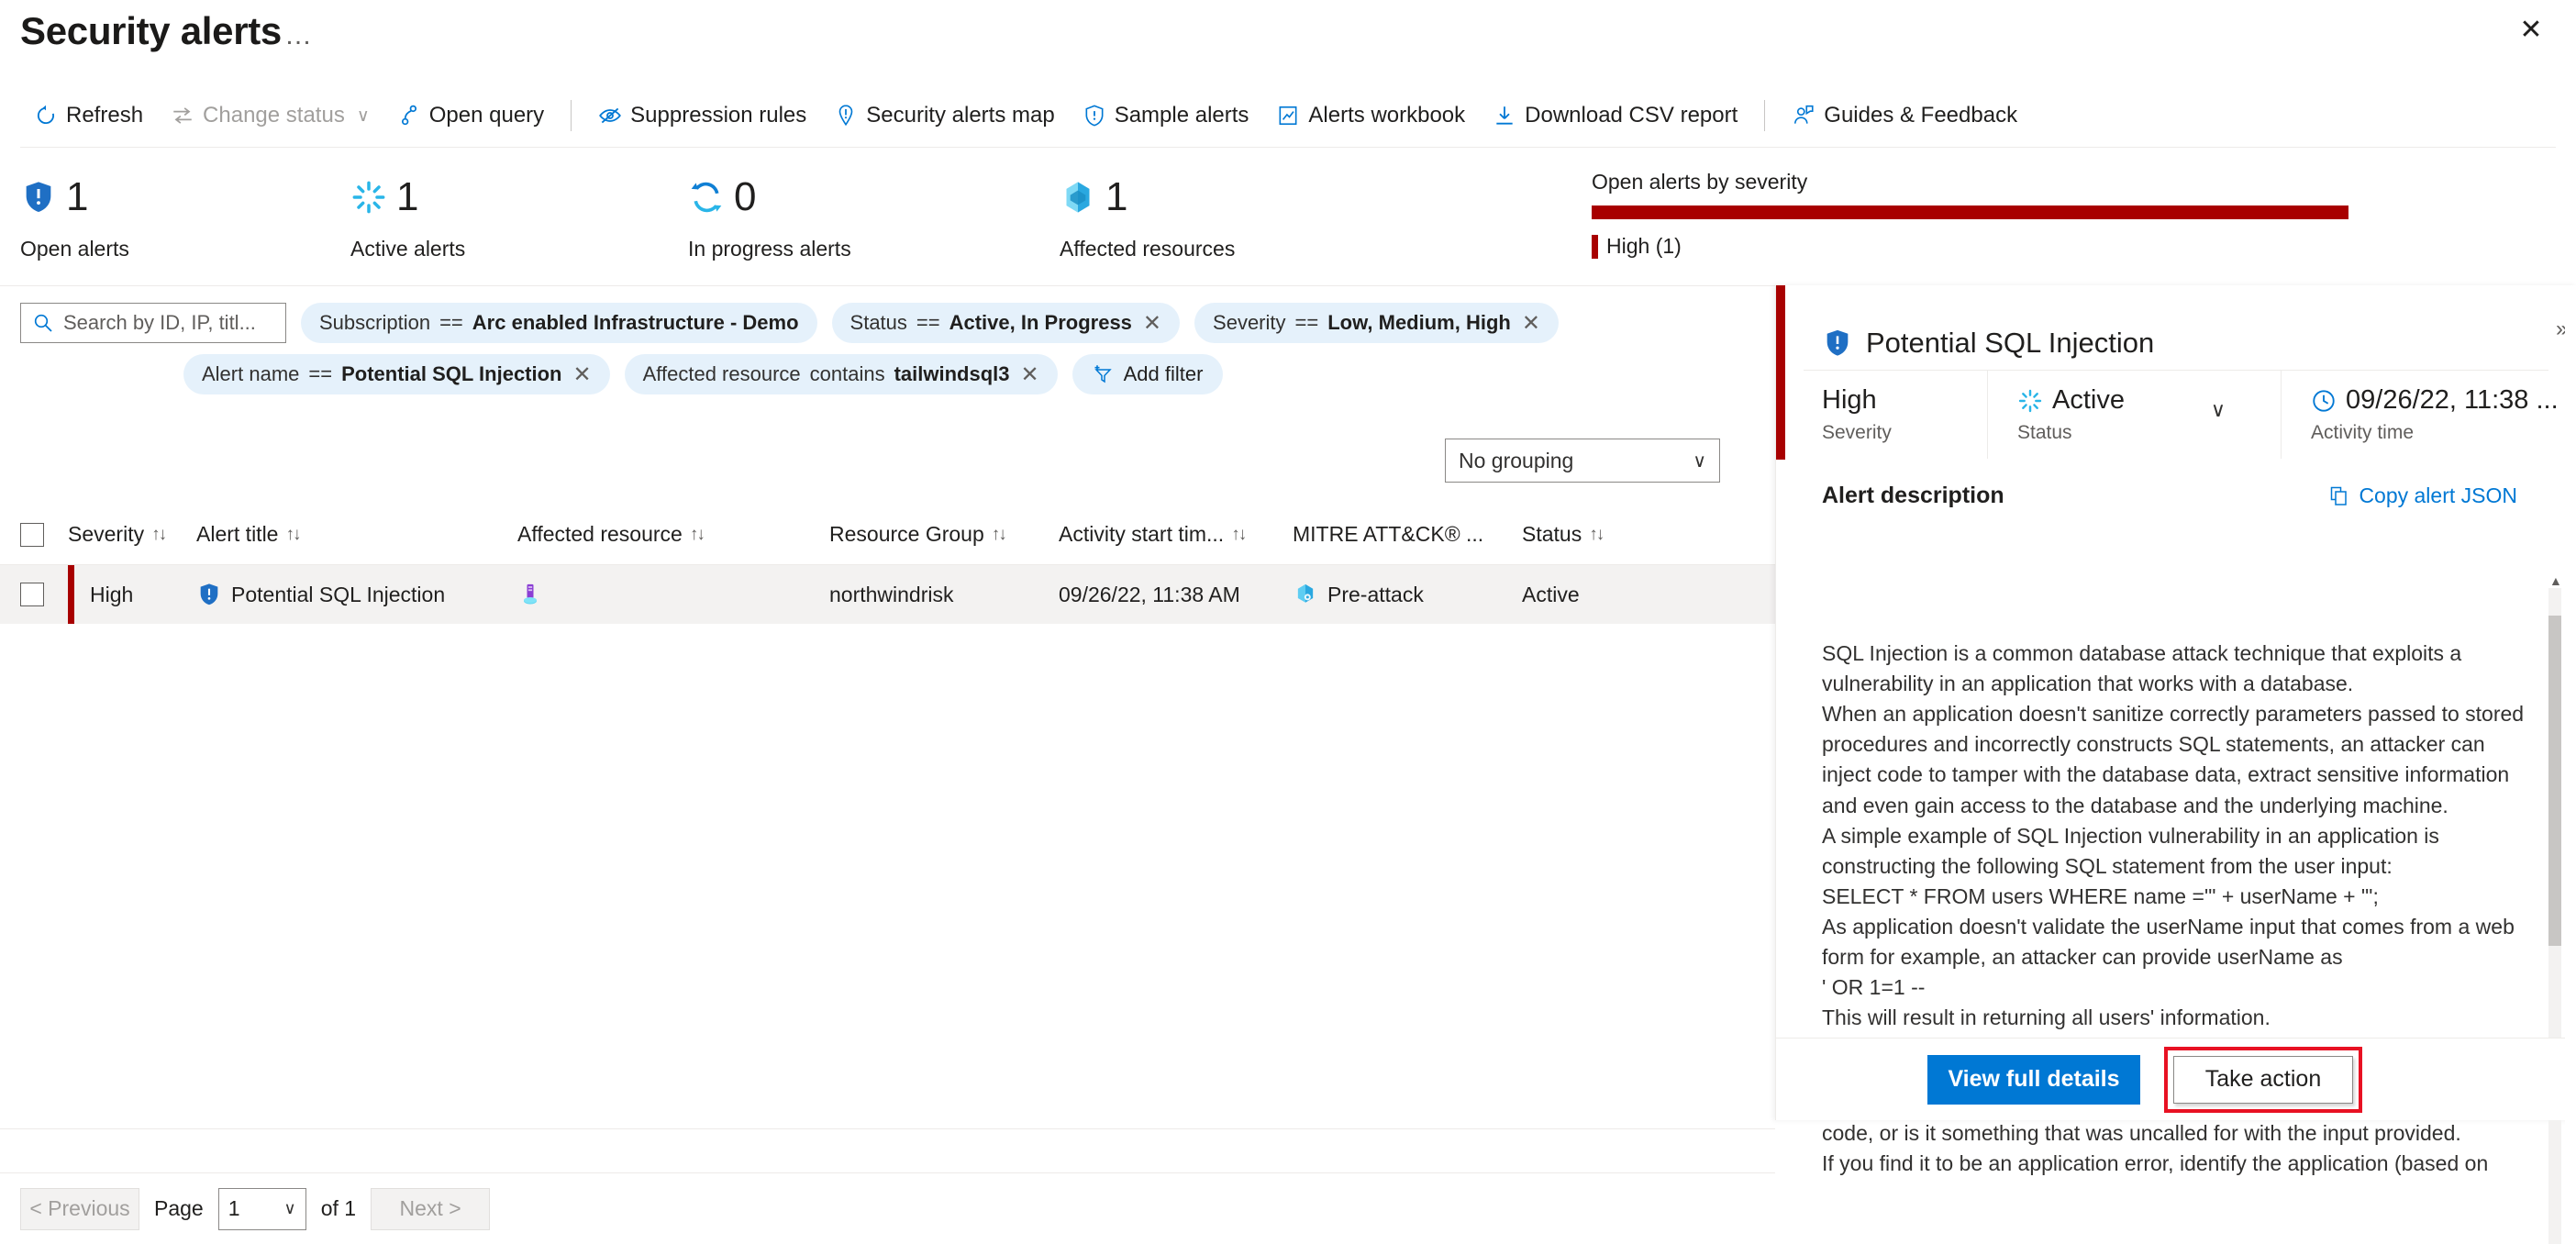  I want to click on detail-meta-activity-time: 09/26/22, 11:38 ... Activity time, so click(2427, 415).